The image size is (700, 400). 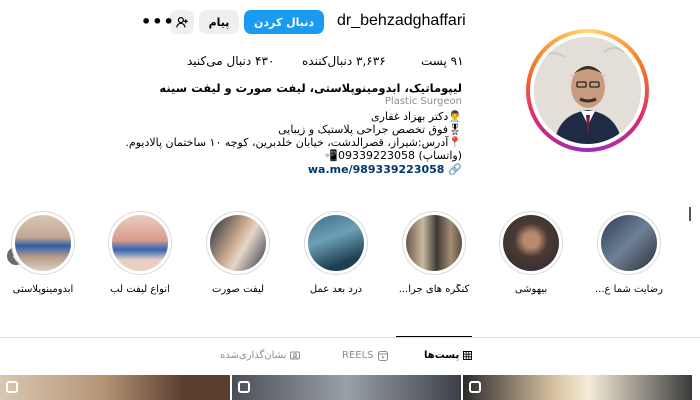 I want to click on grid-icon, so click(x=468, y=355).